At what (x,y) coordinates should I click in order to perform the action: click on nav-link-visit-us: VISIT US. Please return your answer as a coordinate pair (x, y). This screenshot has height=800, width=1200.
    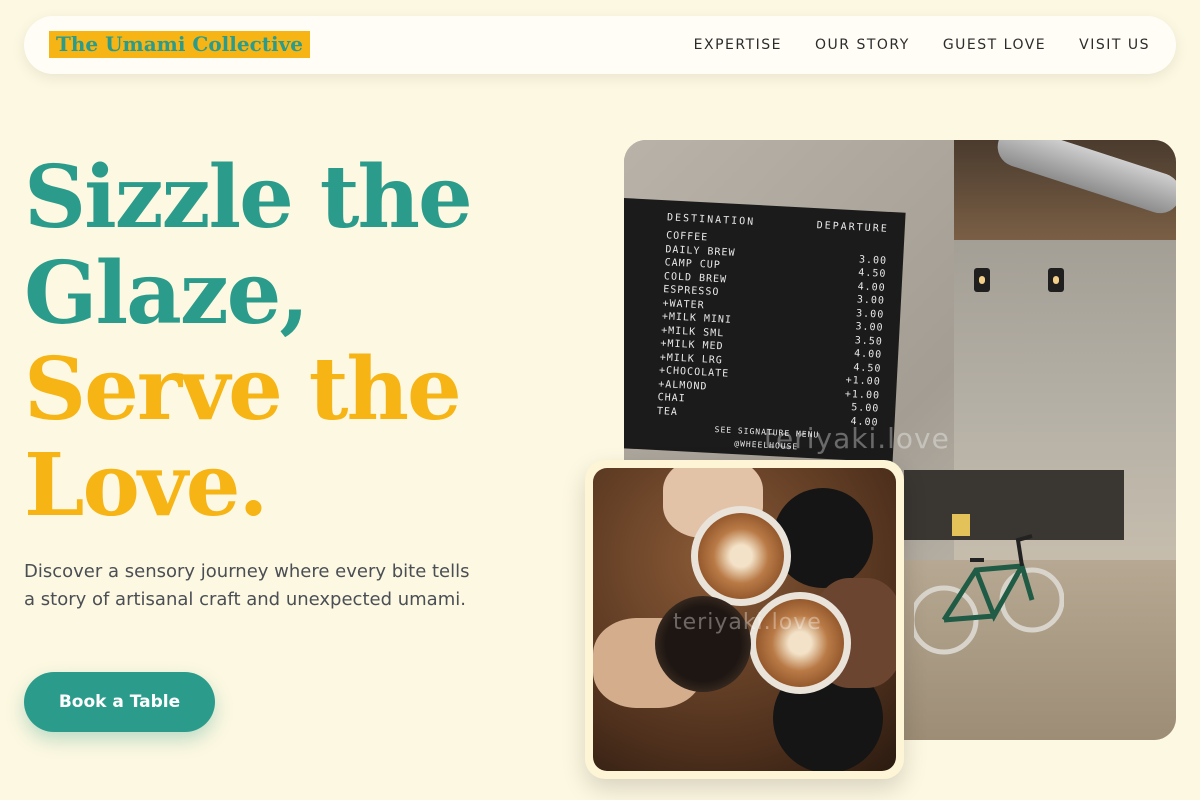
    Looking at the image, I should click on (1114, 45).